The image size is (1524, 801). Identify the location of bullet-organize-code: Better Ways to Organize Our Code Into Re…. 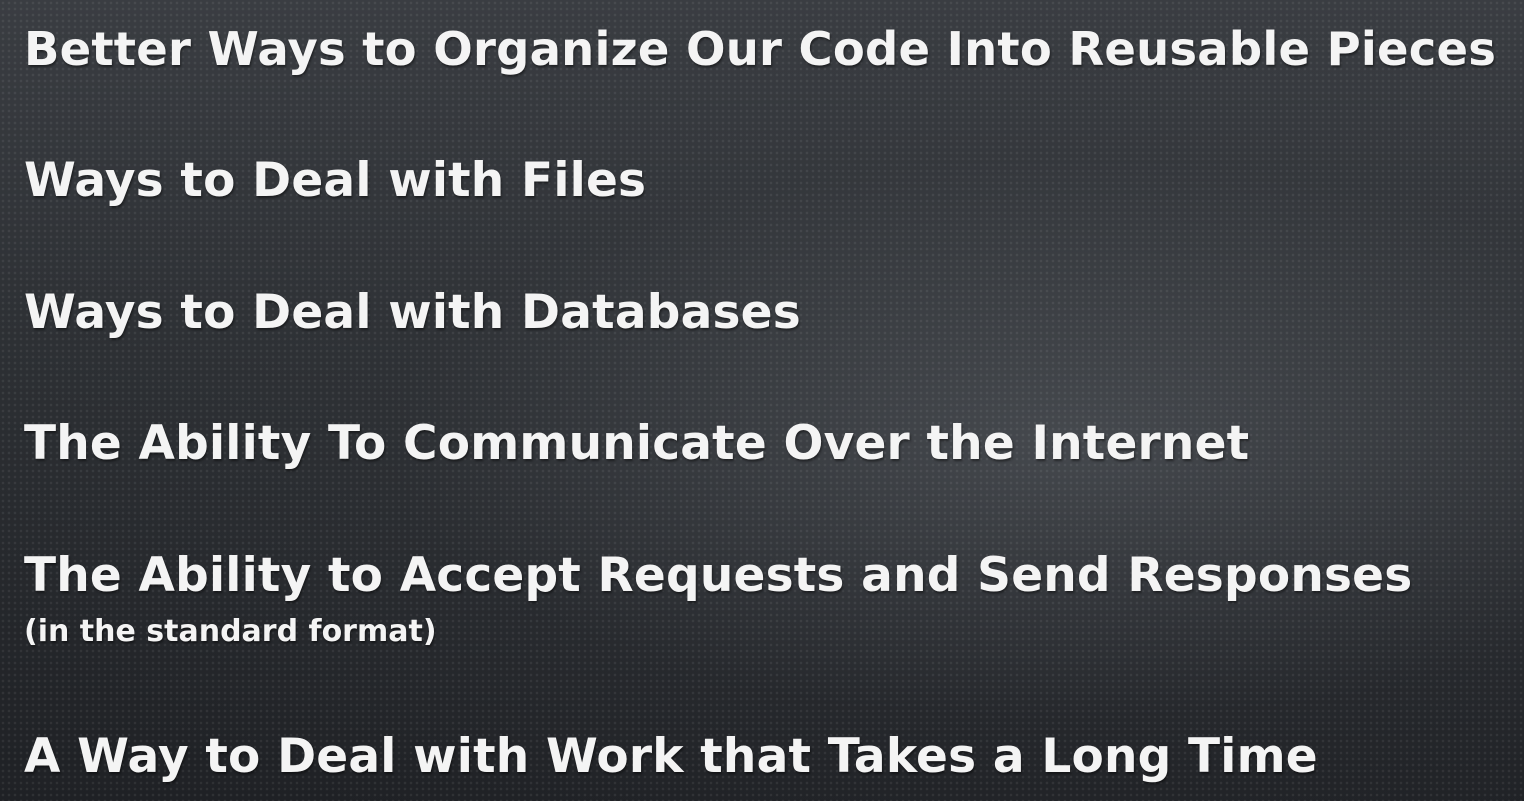
(760, 49).